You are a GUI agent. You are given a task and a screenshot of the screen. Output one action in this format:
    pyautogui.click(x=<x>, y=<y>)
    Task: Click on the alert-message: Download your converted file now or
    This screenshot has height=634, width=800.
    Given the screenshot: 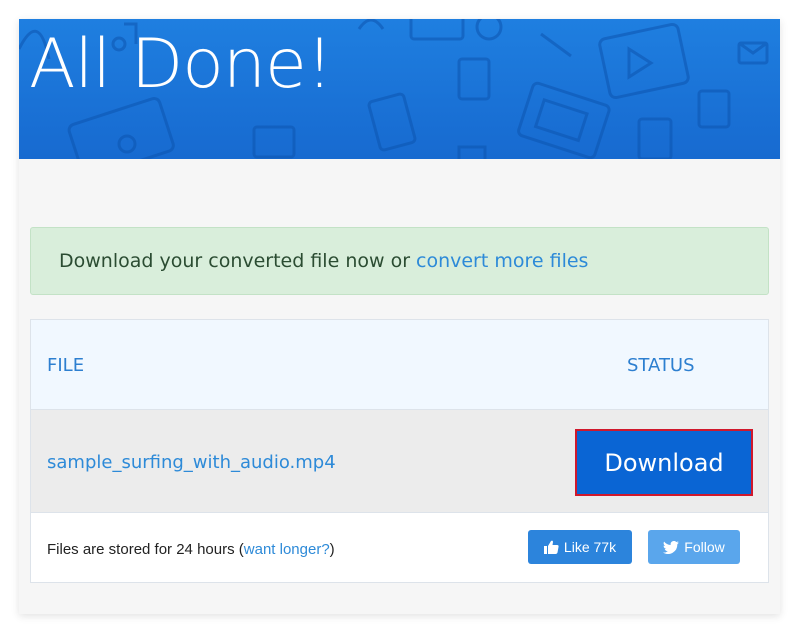 What is the action you would take?
    pyautogui.click(x=234, y=261)
    